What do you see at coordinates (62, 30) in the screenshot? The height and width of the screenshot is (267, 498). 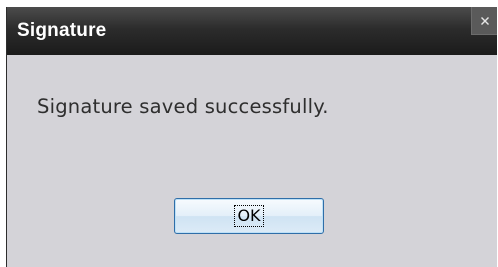 I see `dialog-title: Signature` at bounding box center [62, 30].